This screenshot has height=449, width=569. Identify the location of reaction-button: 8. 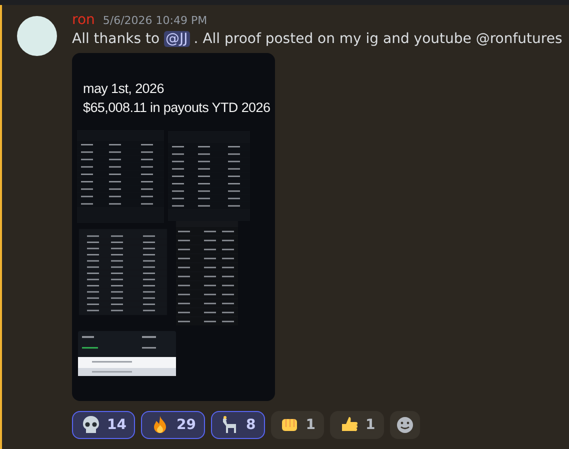
(237, 425).